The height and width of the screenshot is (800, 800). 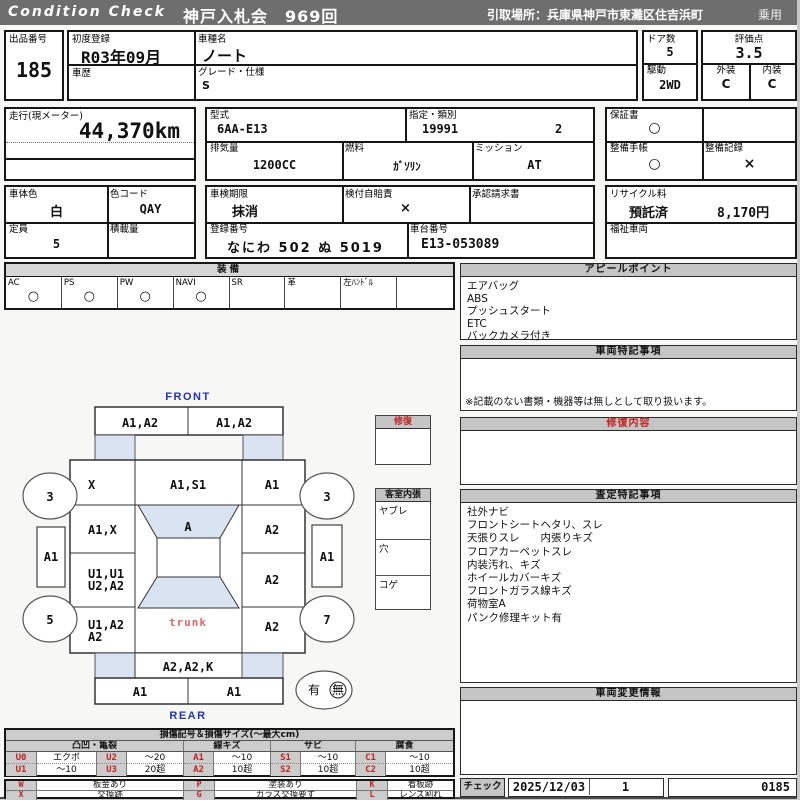 What do you see at coordinates (371, 758) in the screenshot?
I see `legend-code: C1` at bounding box center [371, 758].